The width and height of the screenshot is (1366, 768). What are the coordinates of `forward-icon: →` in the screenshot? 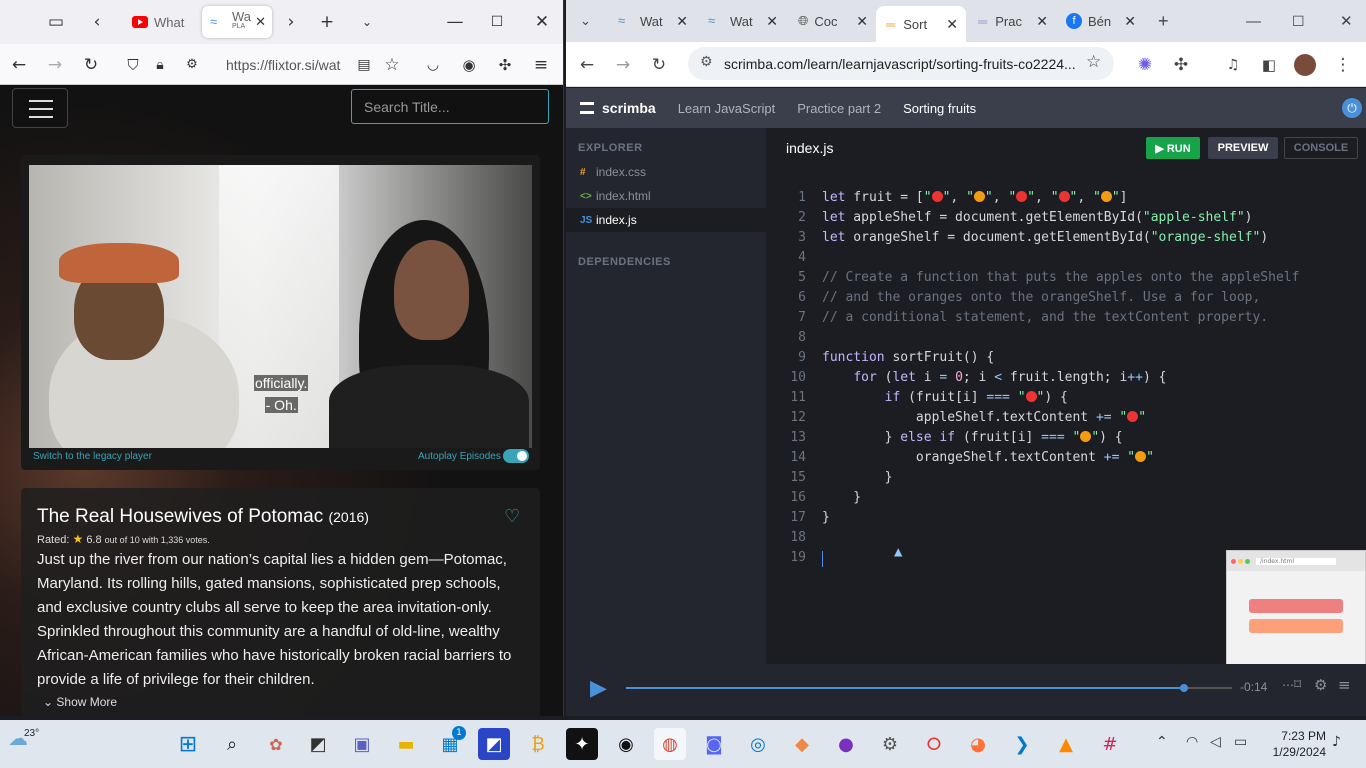 It's located at (55, 64).